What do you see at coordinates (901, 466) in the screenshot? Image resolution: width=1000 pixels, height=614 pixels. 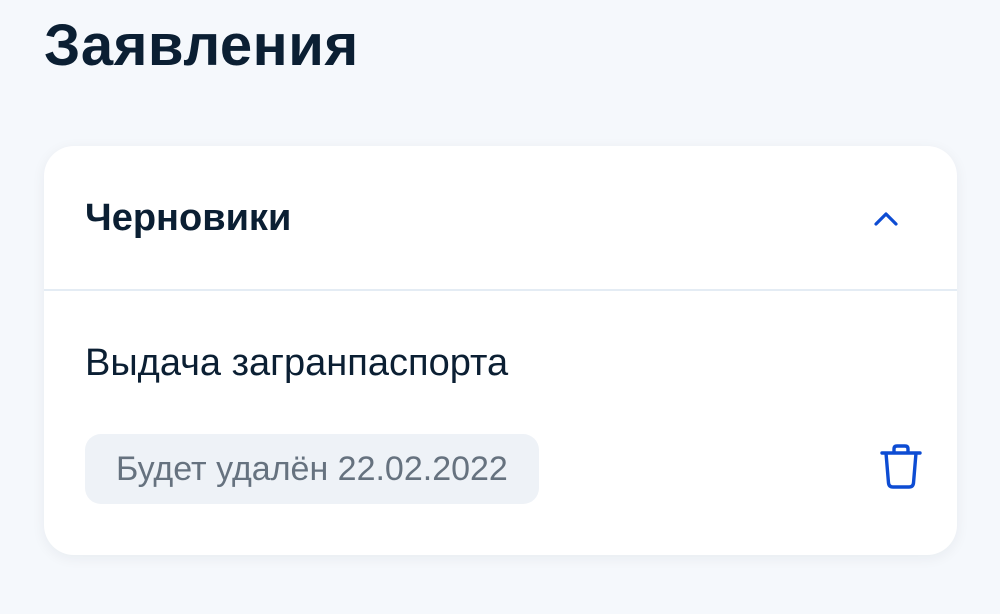 I see `trash-icon` at bounding box center [901, 466].